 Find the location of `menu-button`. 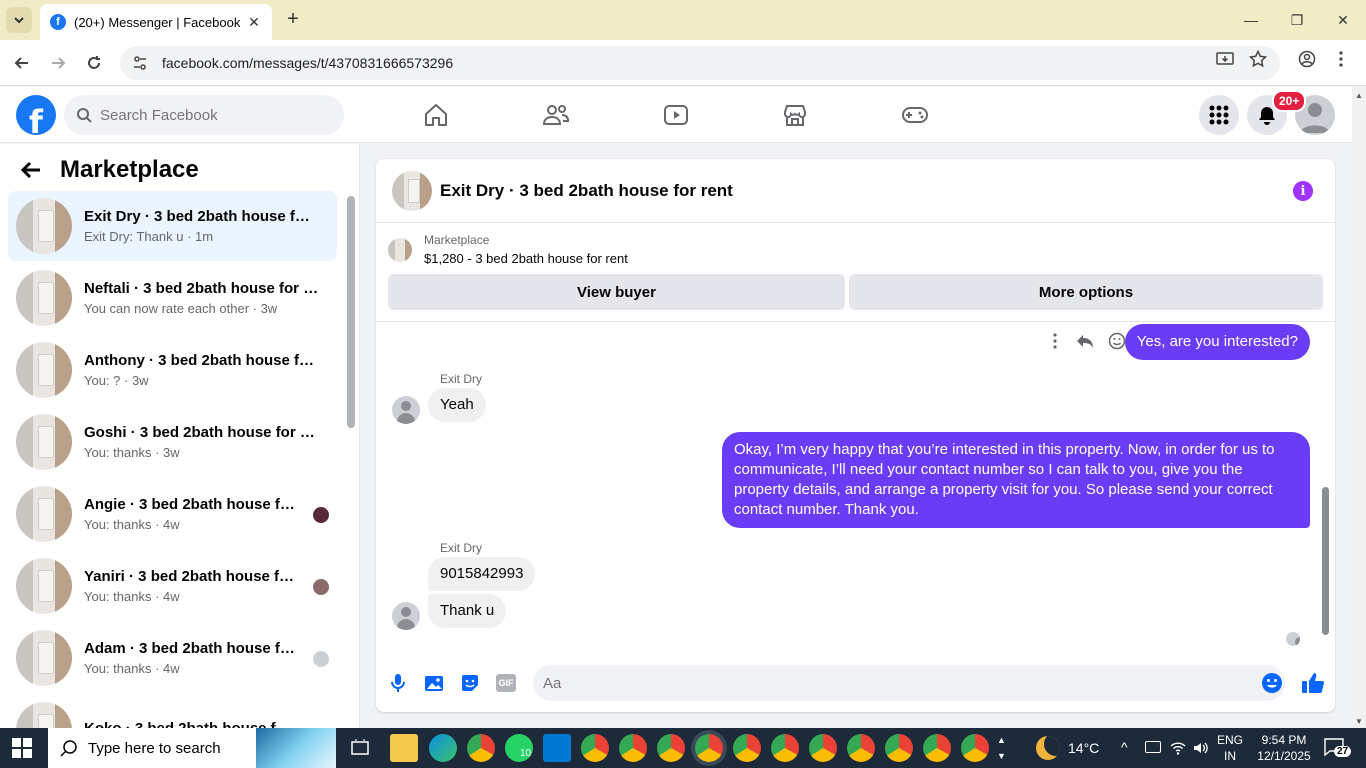

menu-button is located at coordinates (1219, 115).